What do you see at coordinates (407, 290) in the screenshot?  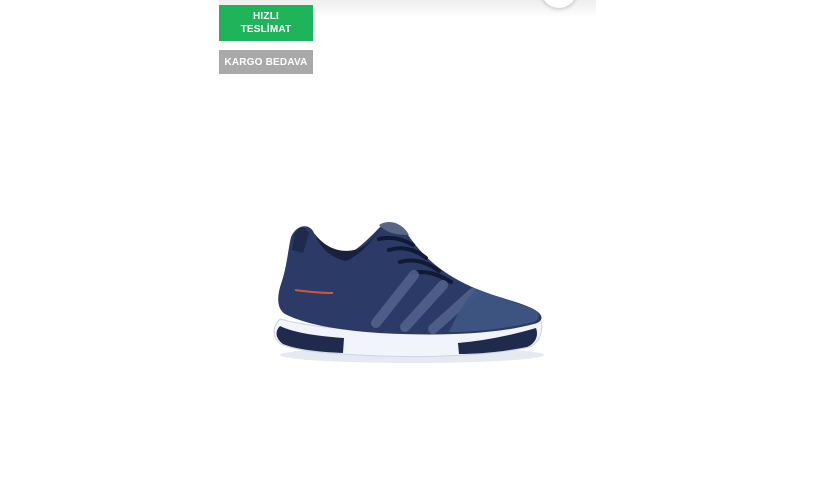 I see `sneaker-image` at bounding box center [407, 290].